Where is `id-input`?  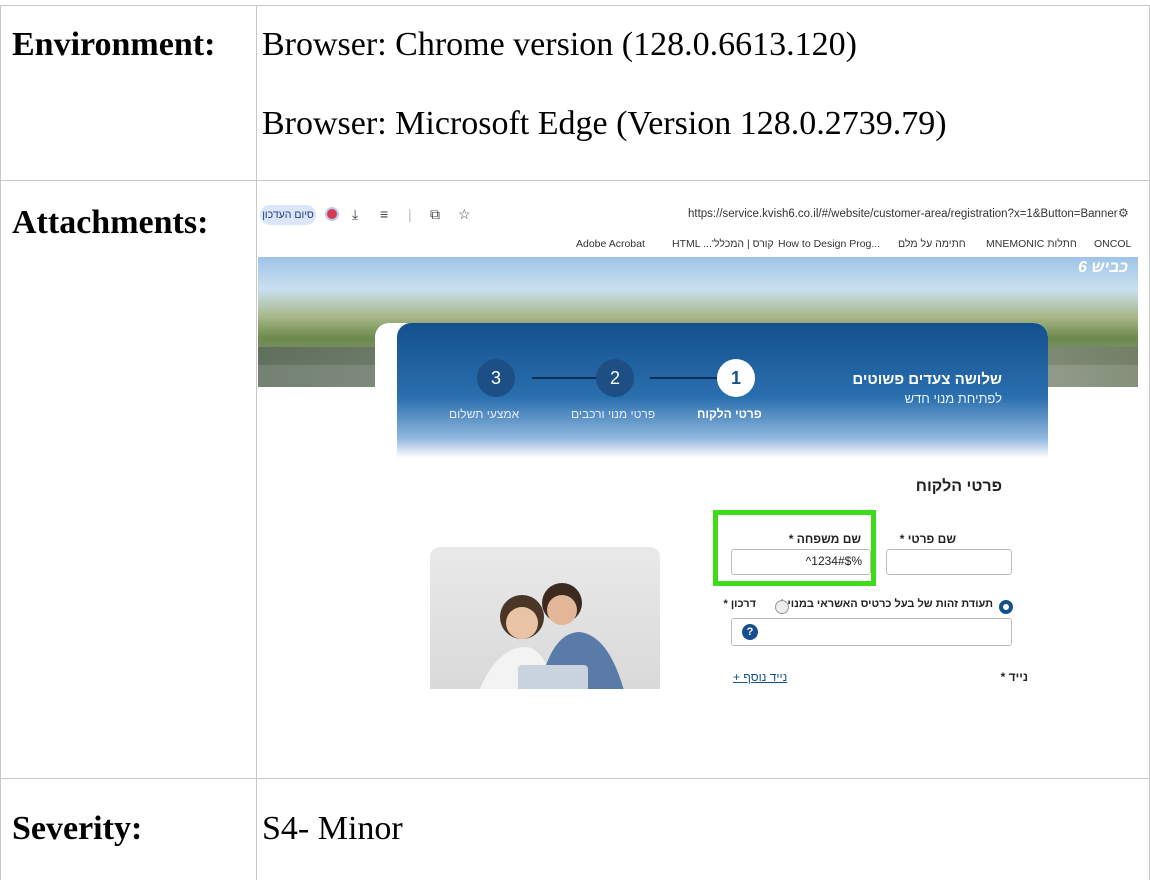
id-input is located at coordinates (871, 632).